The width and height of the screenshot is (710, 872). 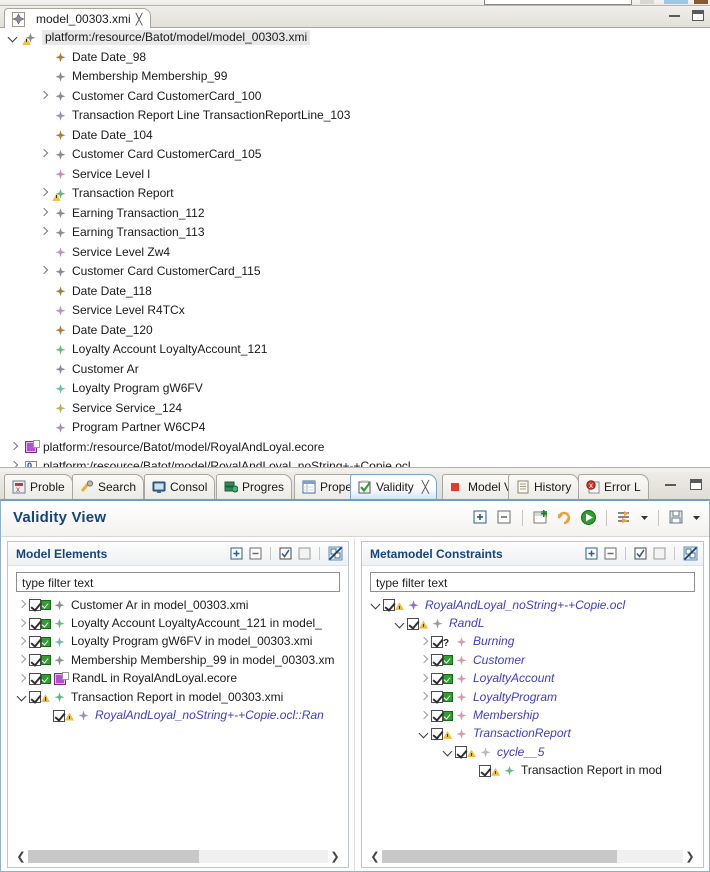 What do you see at coordinates (355, 155) in the screenshot?
I see `tree-row: Customer Card CustomerCard_105` at bounding box center [355, 155].